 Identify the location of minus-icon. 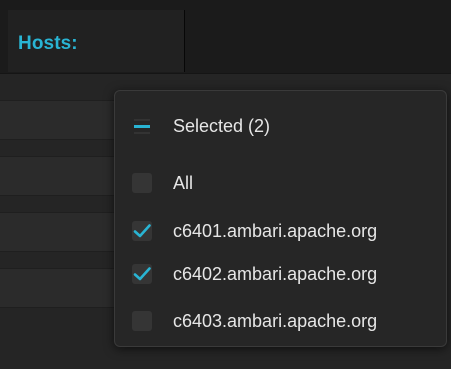
(142, 126).